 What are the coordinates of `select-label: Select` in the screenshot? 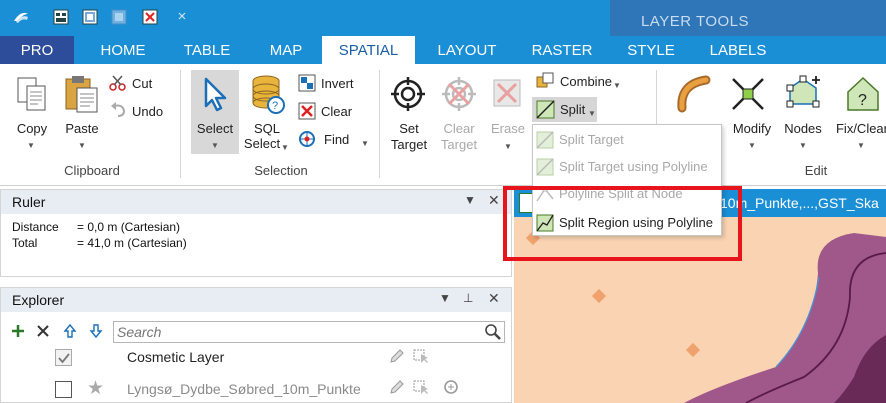 It's located at (215, 128).